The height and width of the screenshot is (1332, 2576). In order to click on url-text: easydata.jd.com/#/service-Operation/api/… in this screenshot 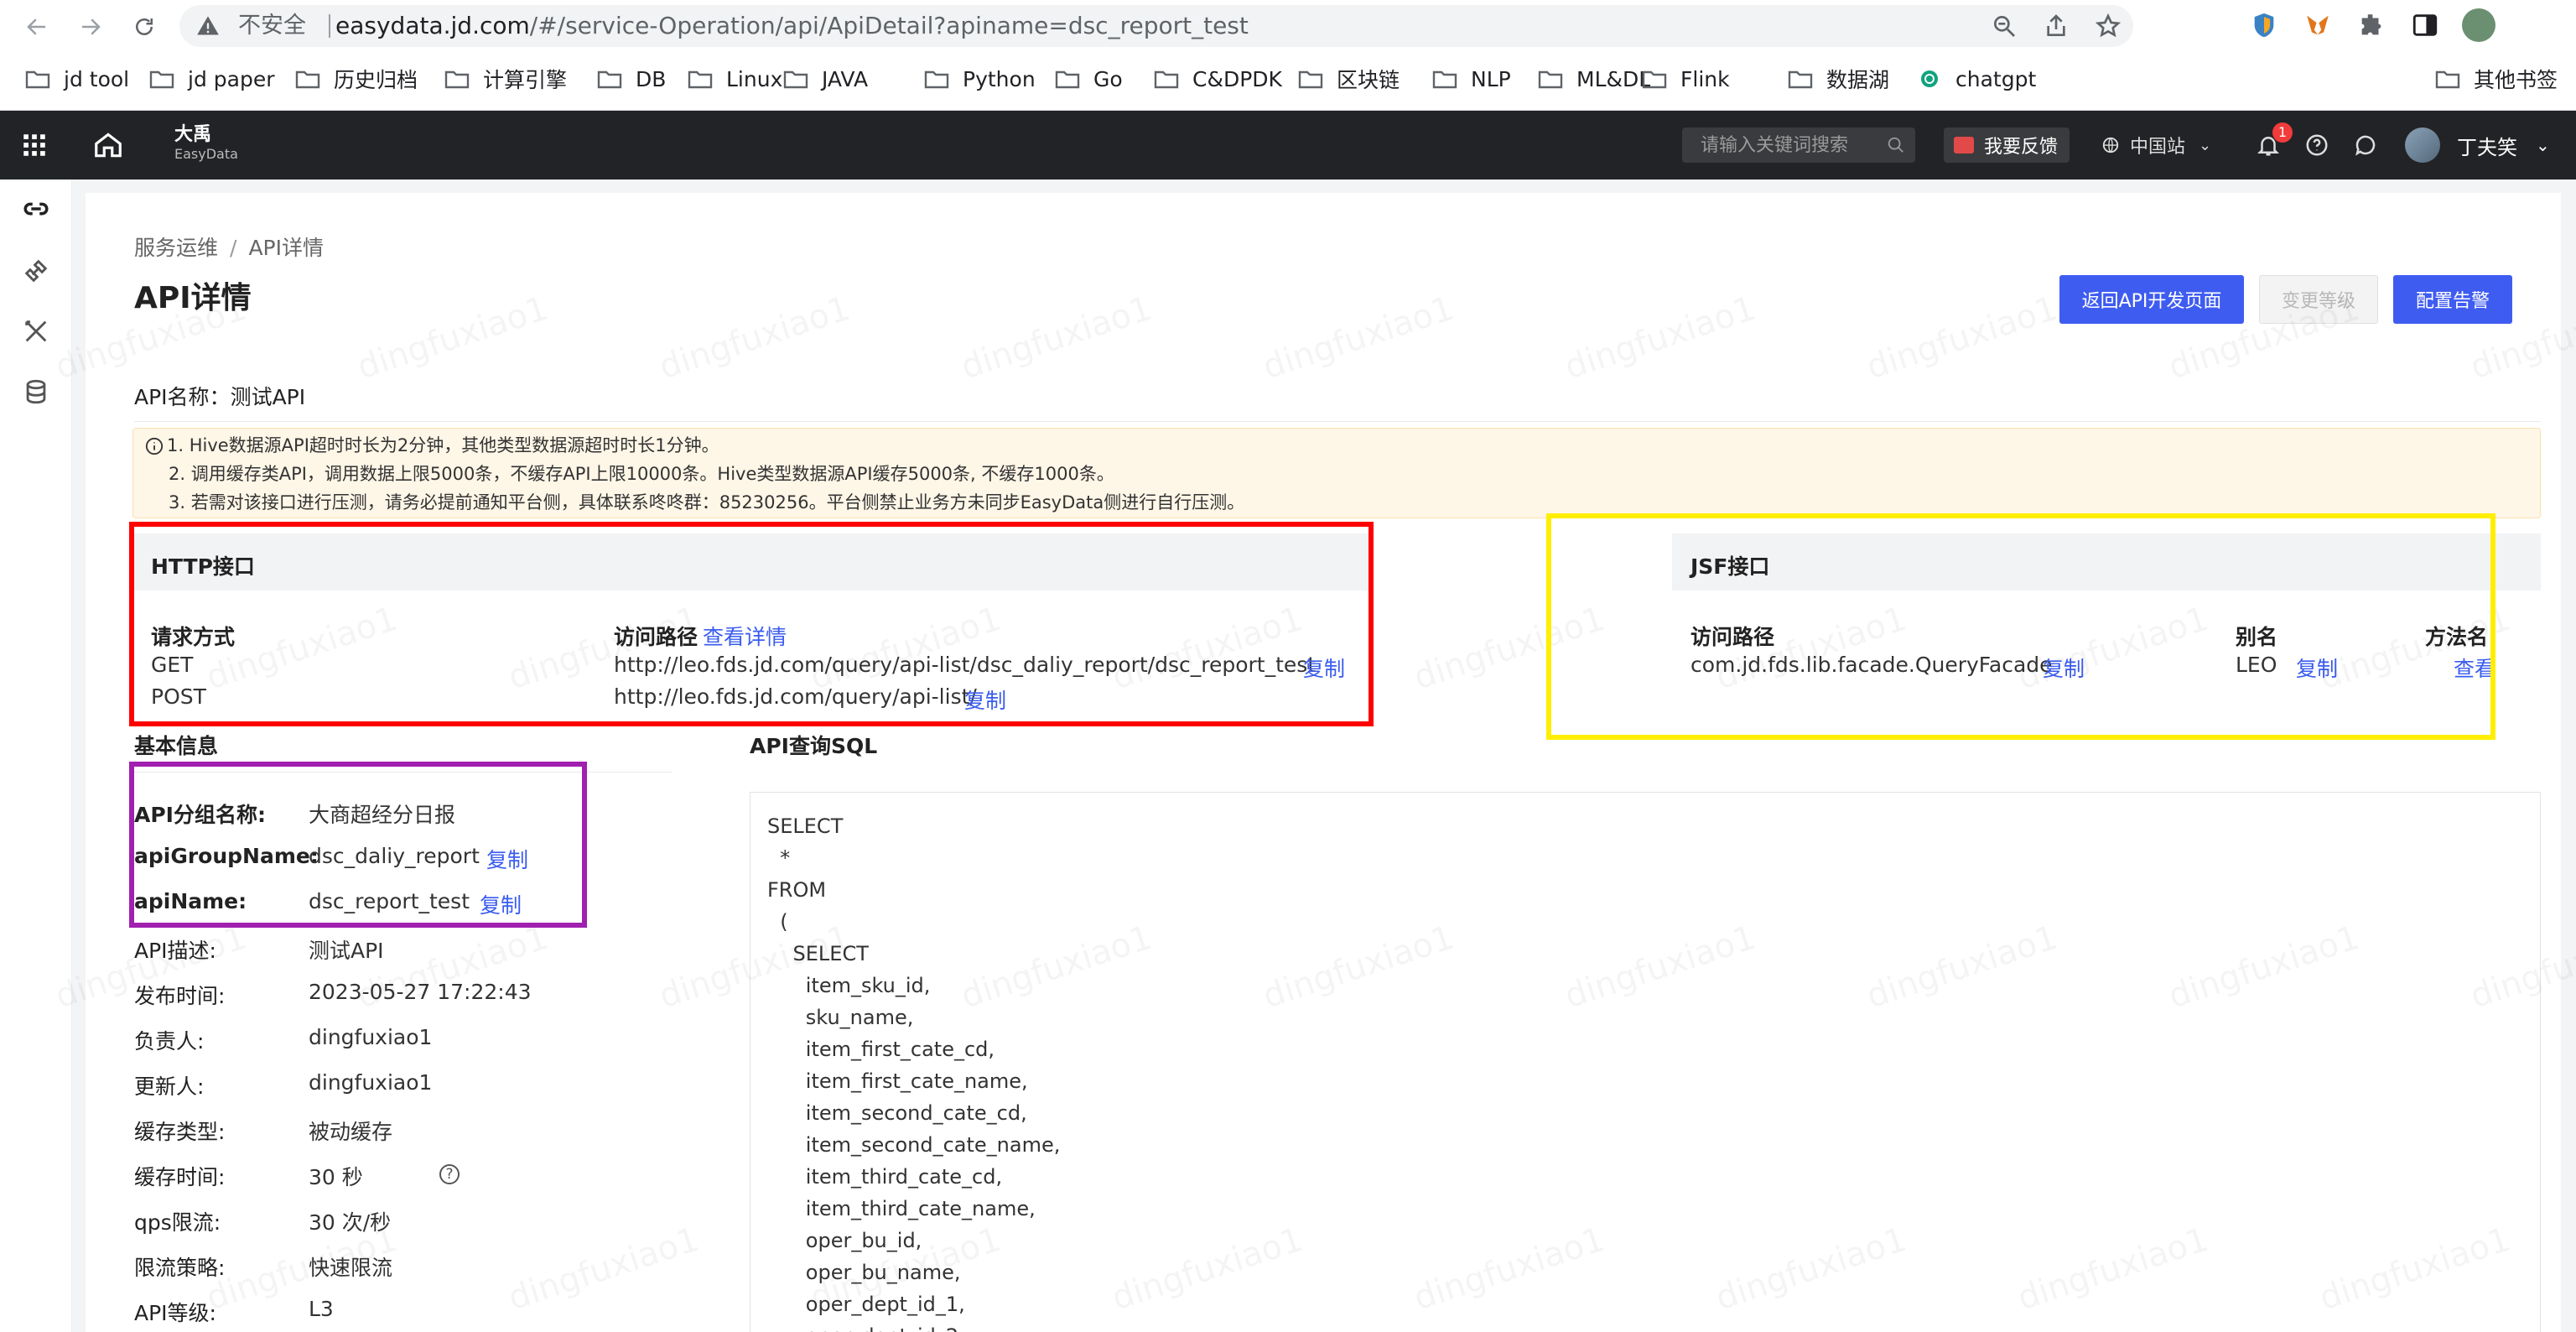, I will do `click(792, 26)`.